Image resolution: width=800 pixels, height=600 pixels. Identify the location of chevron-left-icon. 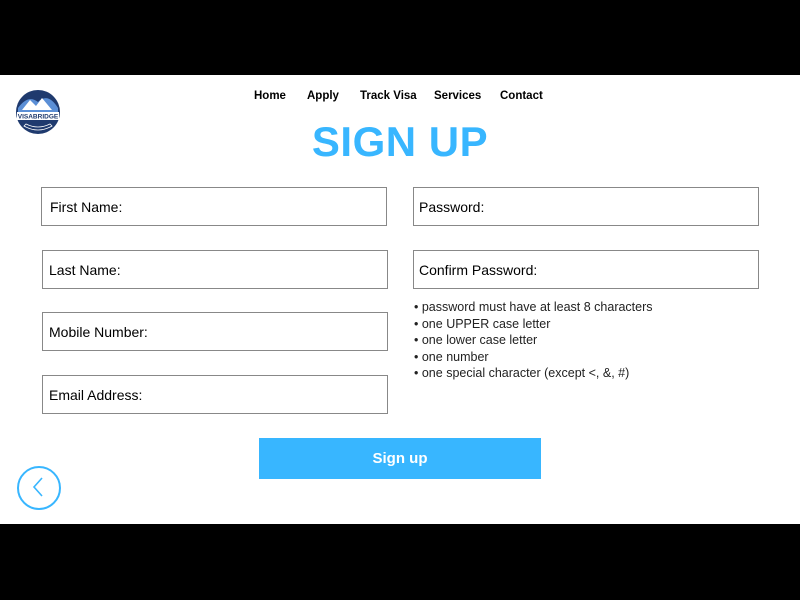
(37, 487).